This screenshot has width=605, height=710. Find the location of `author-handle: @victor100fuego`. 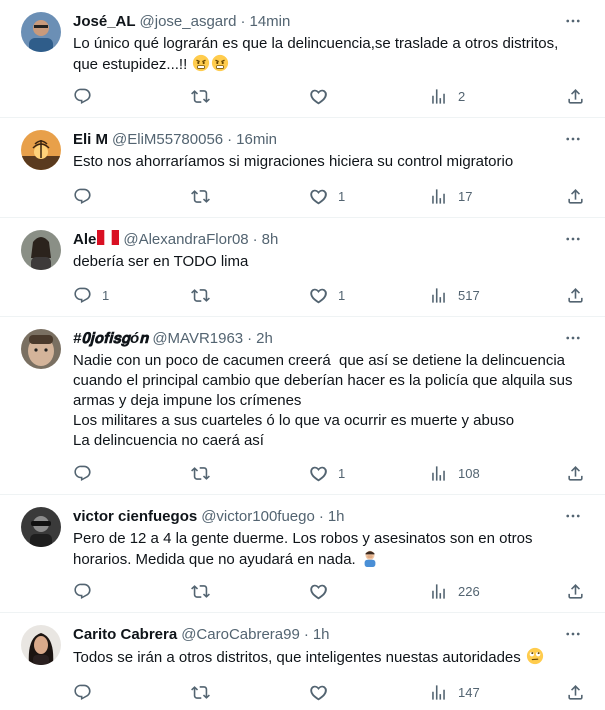

author-handle: @victor100fuego is located at coordinates (258, 516).